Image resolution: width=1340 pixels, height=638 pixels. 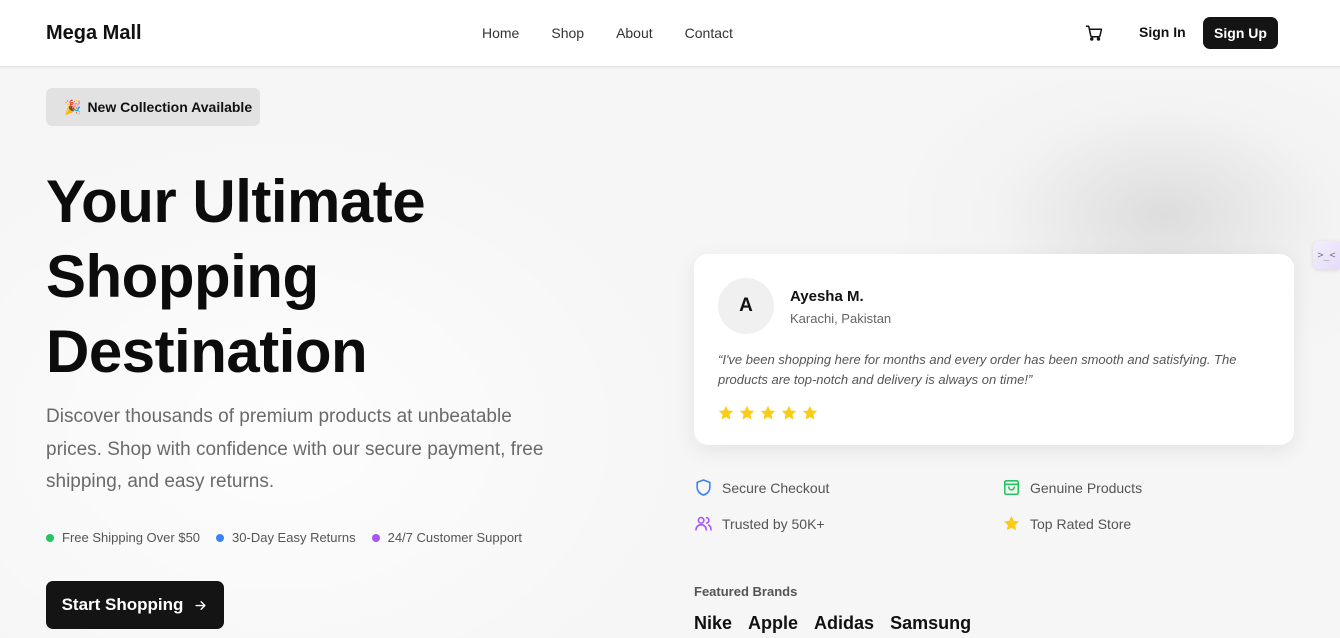 I want to click on featured-brands-label: Featured Brands, so click(x=746, y=591).